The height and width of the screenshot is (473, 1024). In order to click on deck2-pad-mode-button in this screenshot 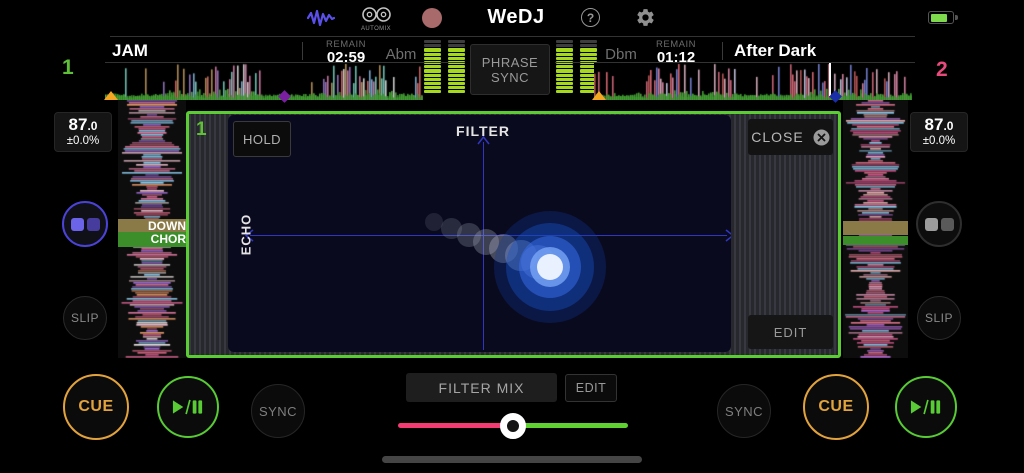, I will do `click(939, 224)`.